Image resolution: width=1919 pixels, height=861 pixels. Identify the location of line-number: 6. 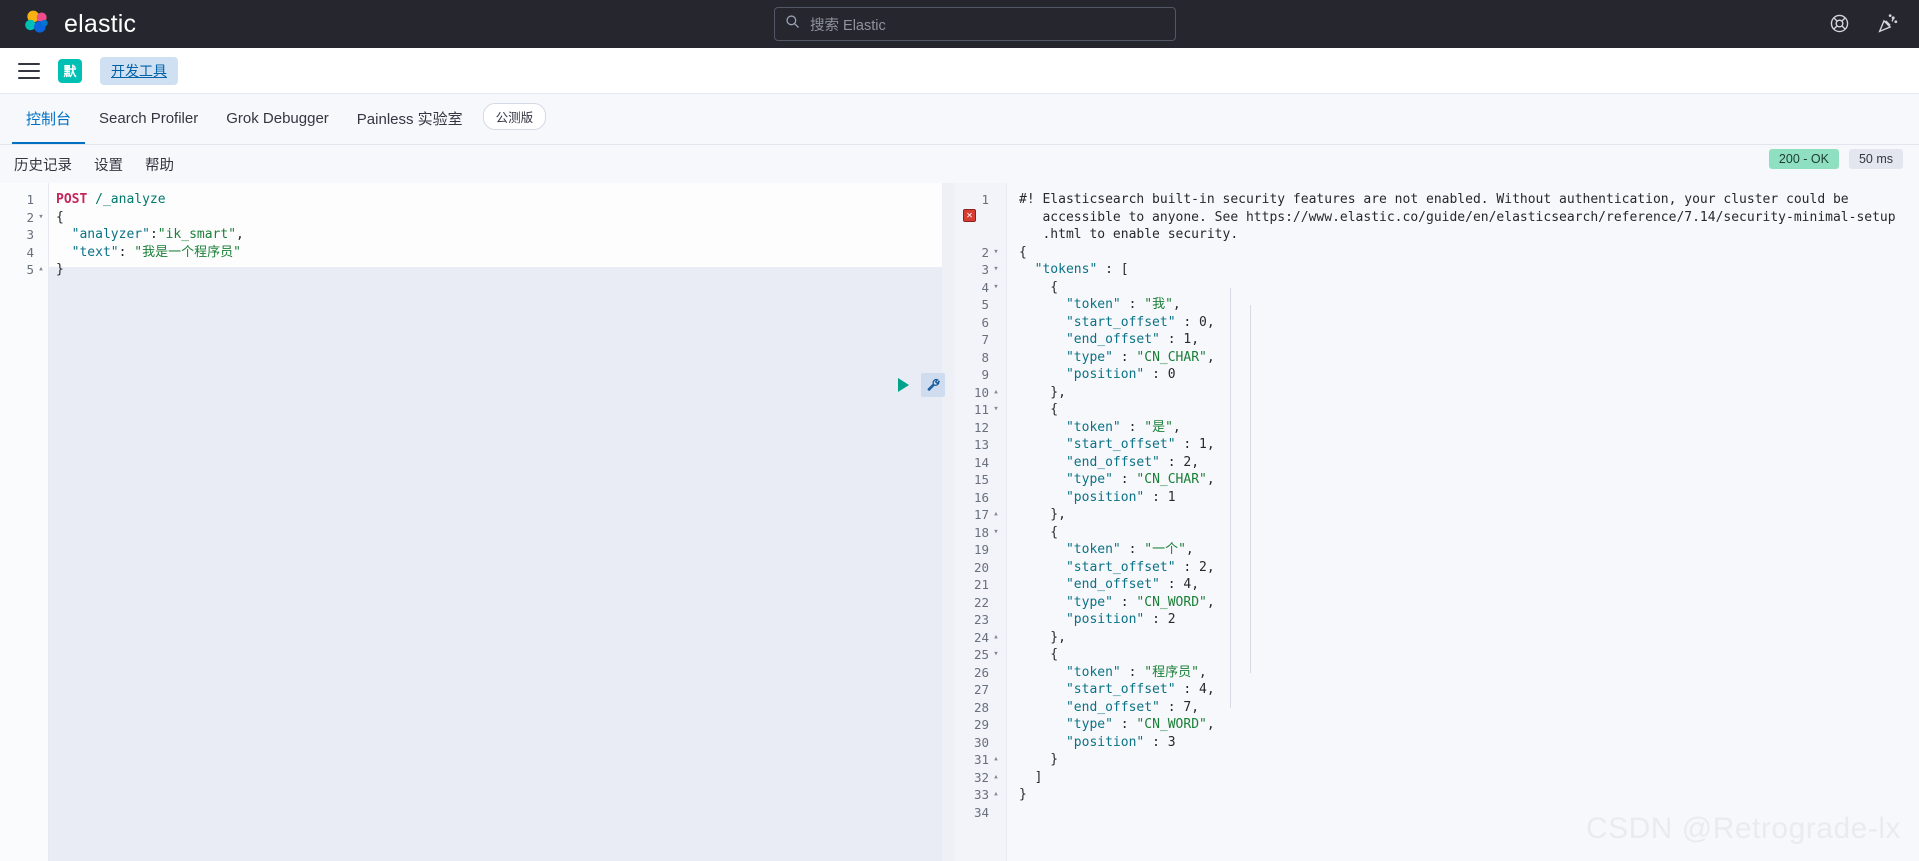
(985, 322).